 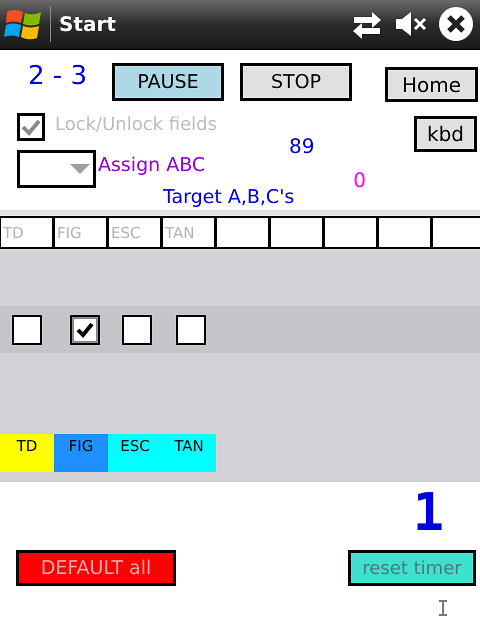 What do you see at coordinates (428, 513) in the screenshot?
I see `timer-value: 1` at bounding box center [428, 513].